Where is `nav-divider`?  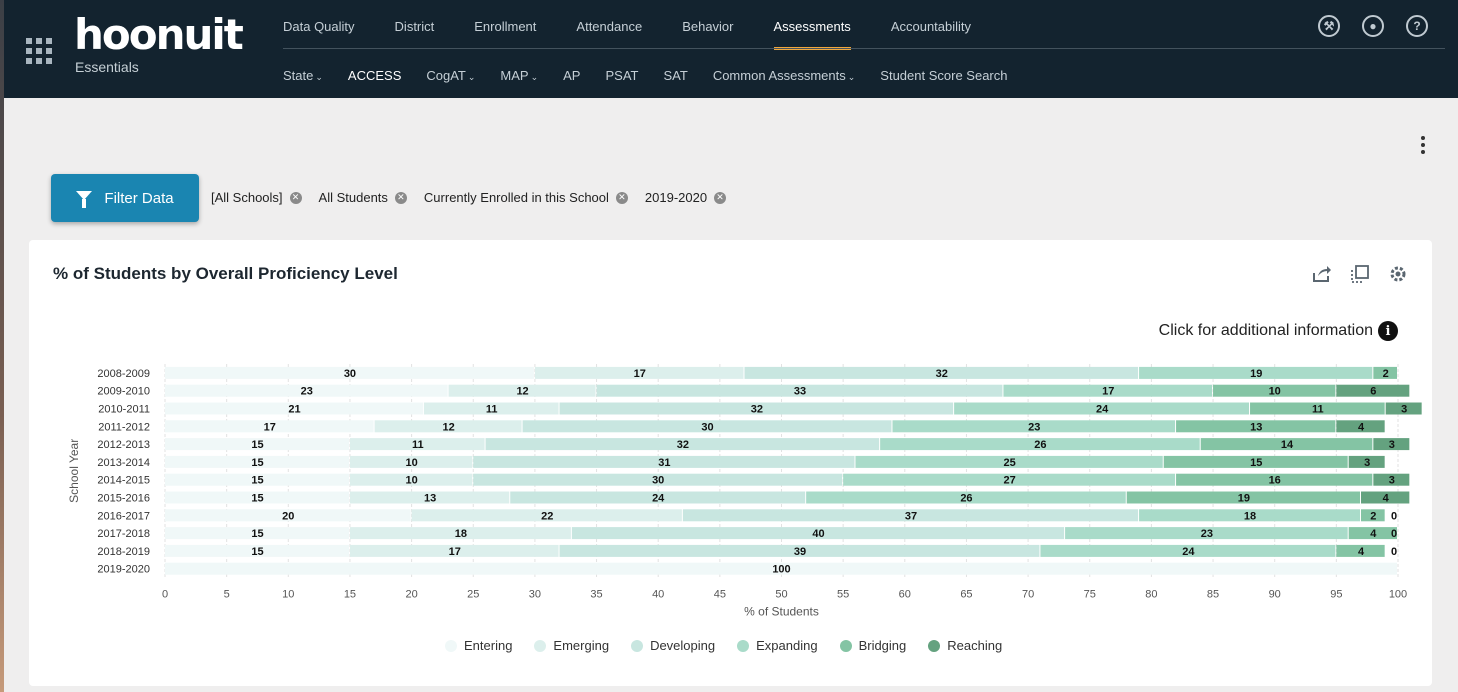 nav-divider is located at coordinates (864, 48).